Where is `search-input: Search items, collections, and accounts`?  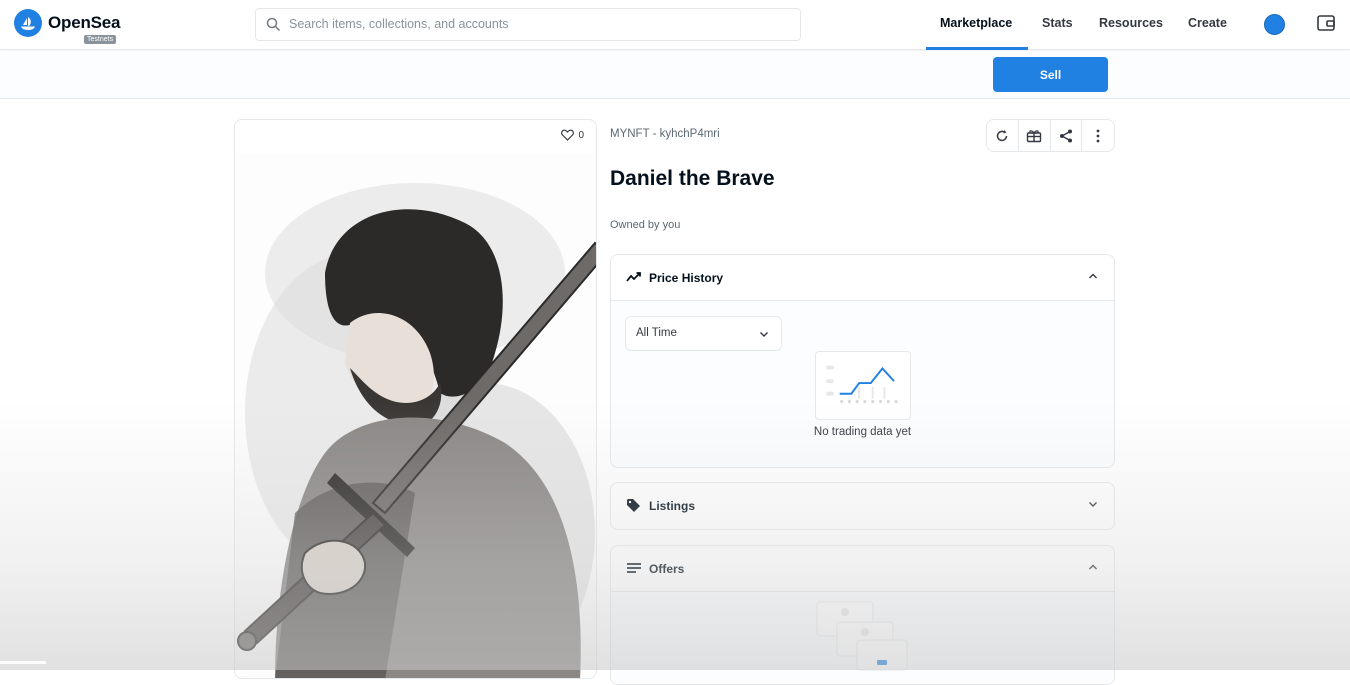
search-input: Search items, collections, and accounts is located at coordinates (528, 24).